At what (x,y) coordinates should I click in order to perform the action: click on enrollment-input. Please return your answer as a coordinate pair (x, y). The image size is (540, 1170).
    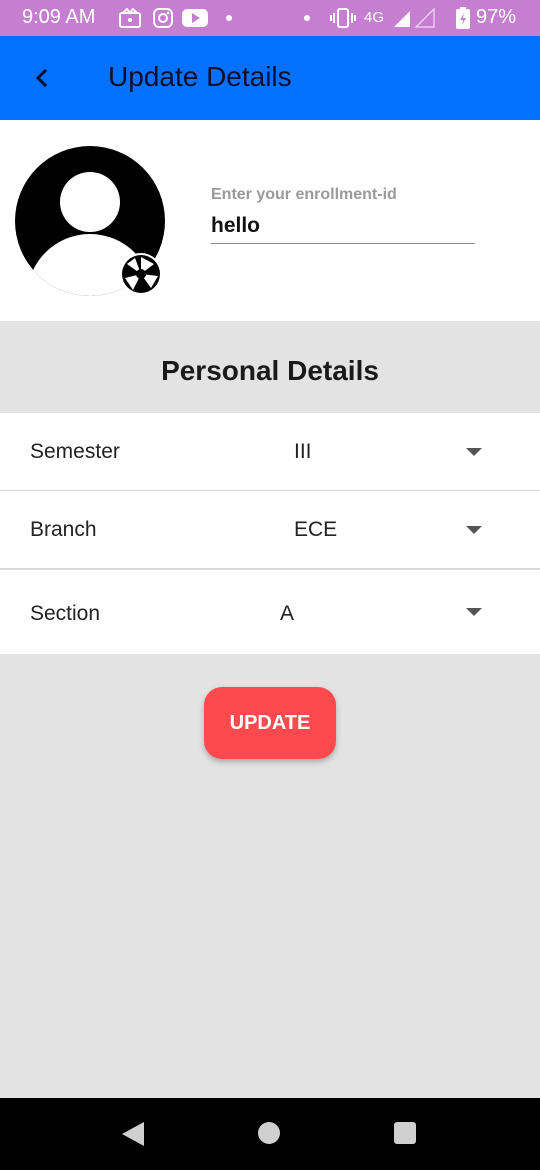
    Looking at the image, I should click on (343, 229).